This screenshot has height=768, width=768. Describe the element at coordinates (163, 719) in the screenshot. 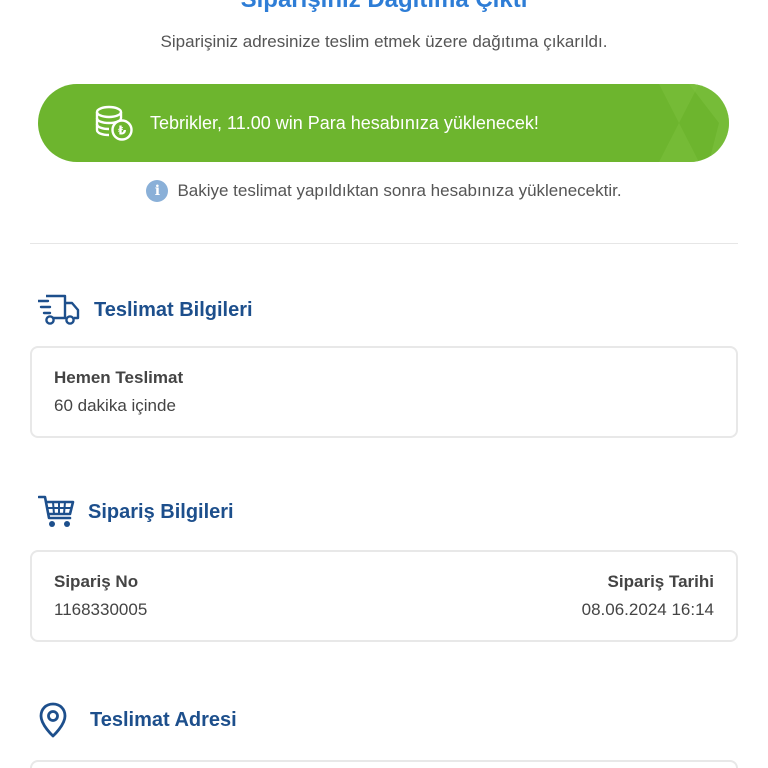

I see `address-title: Teslimat Adresi` at that location.